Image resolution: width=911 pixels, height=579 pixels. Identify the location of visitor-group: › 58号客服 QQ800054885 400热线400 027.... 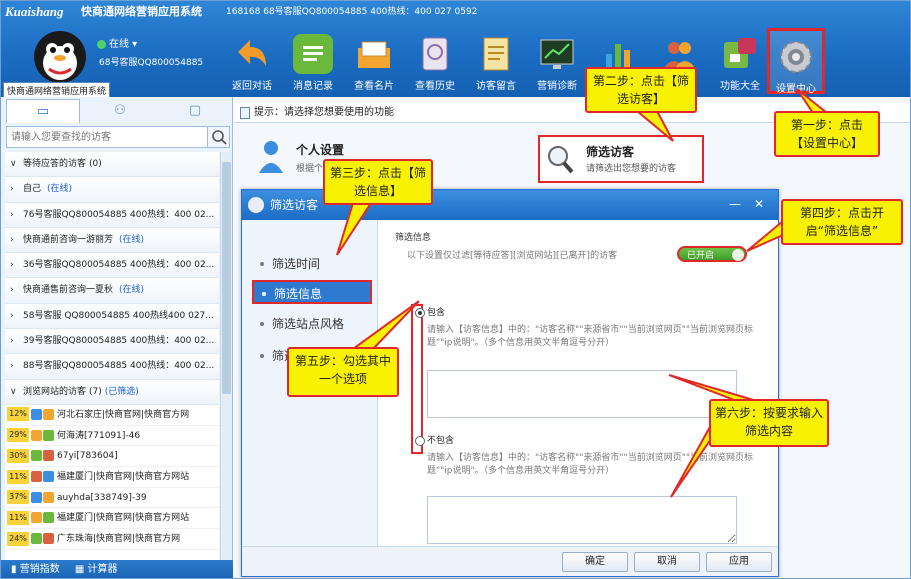
(112, 316).